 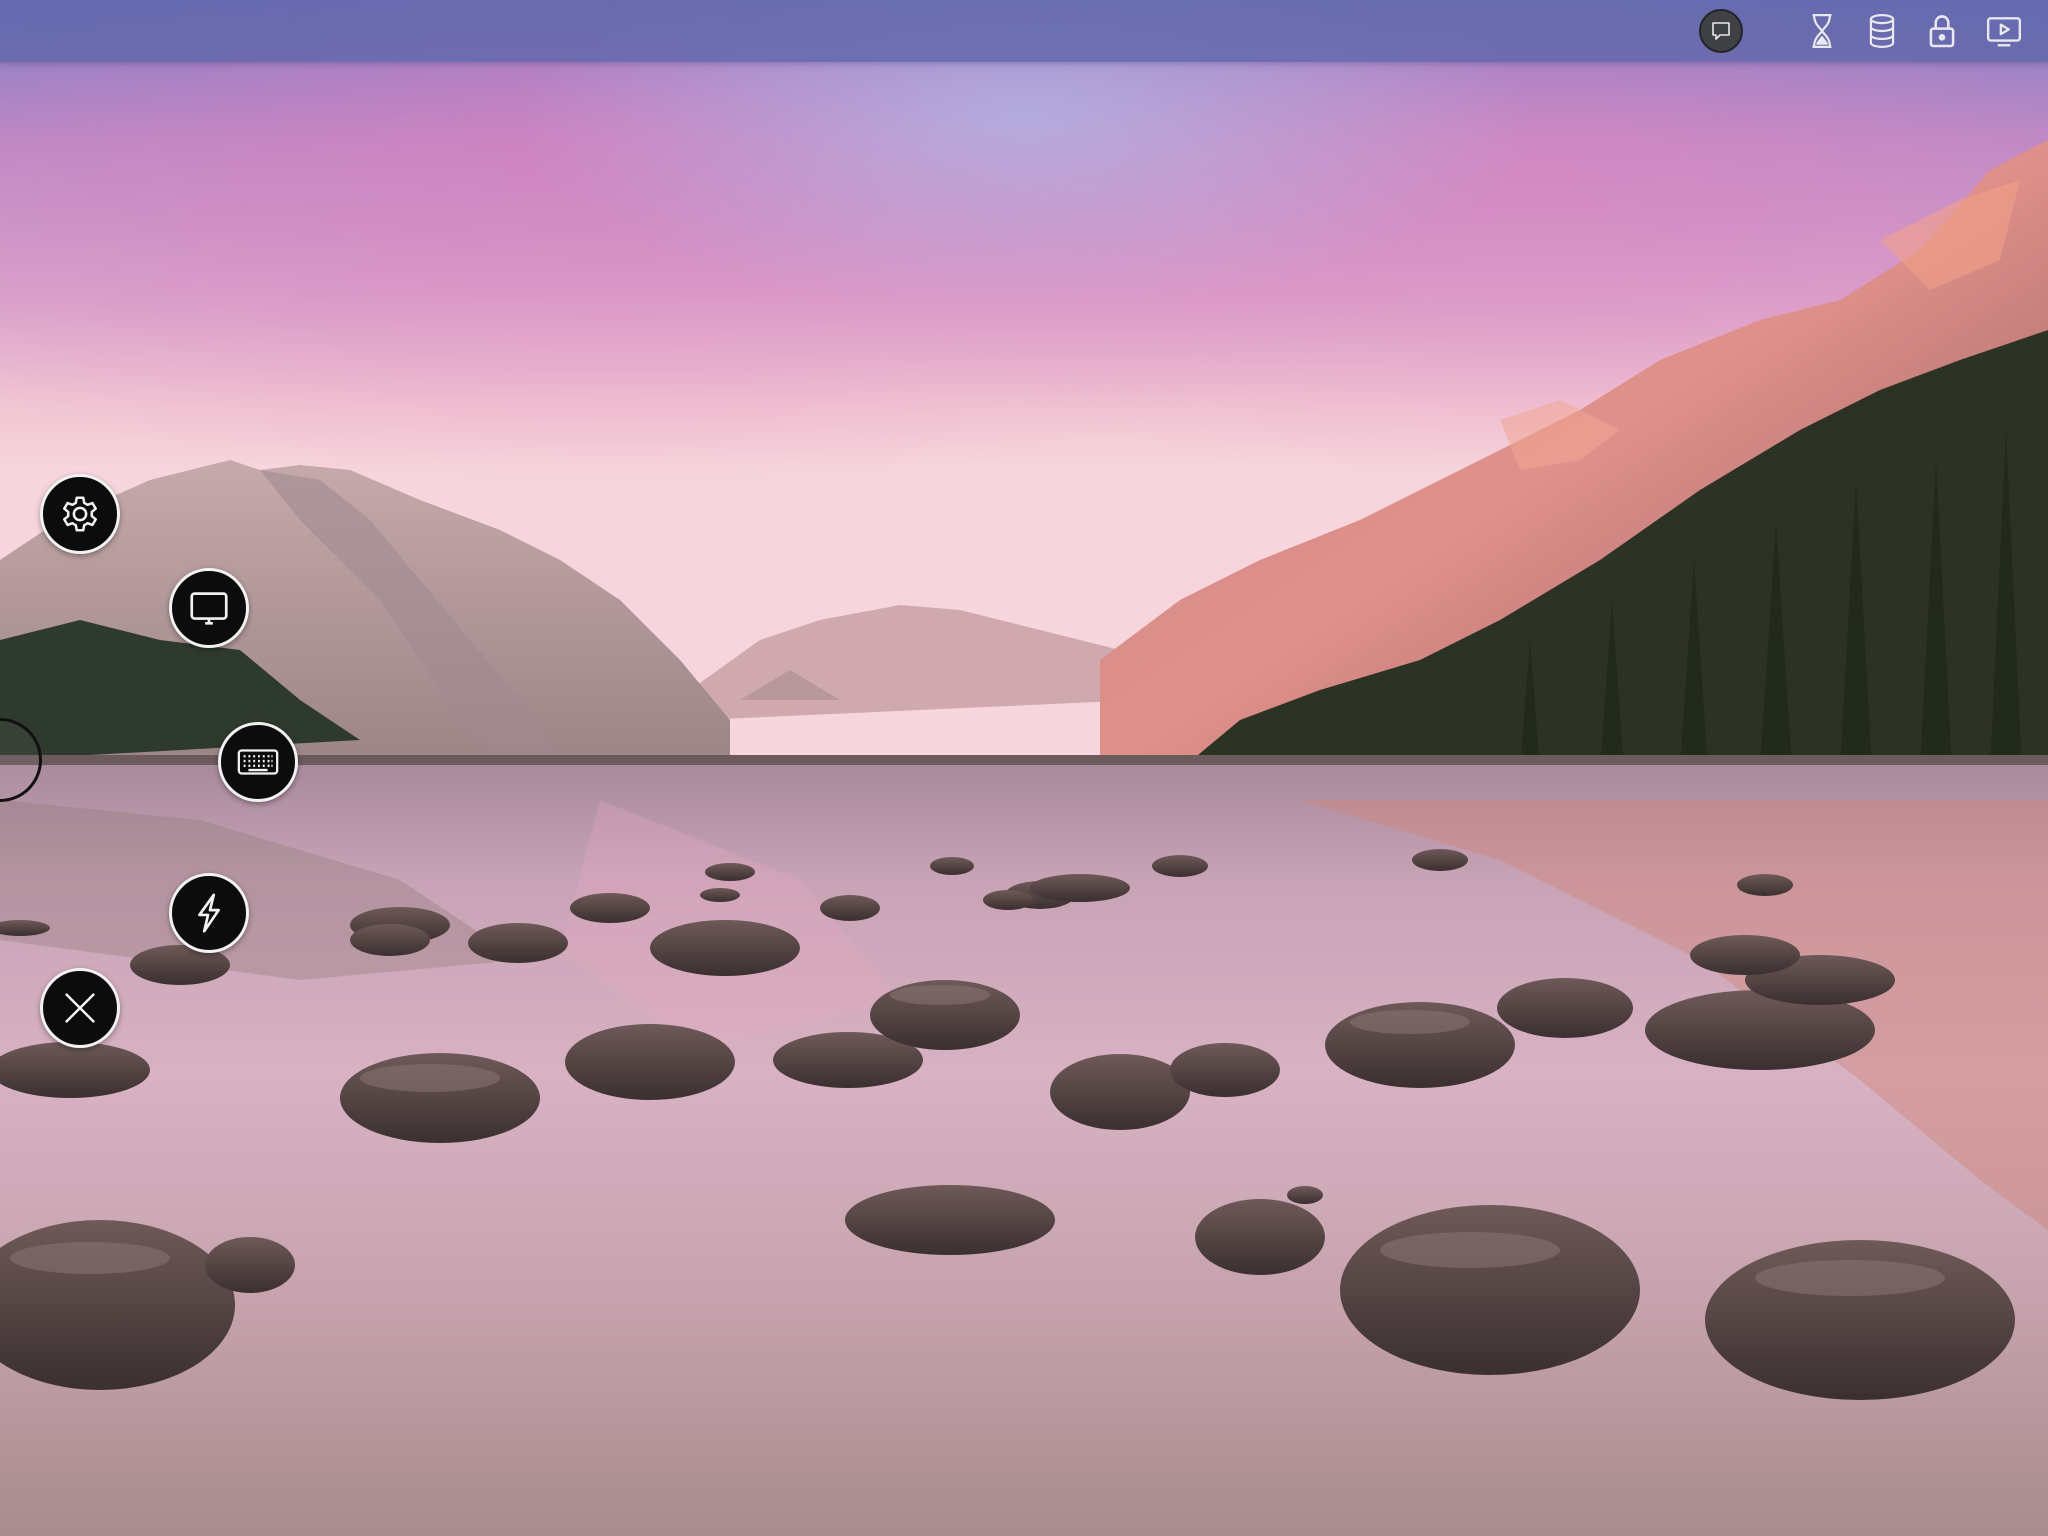 I want to click on gear-icon, so click(x=80, y=514).